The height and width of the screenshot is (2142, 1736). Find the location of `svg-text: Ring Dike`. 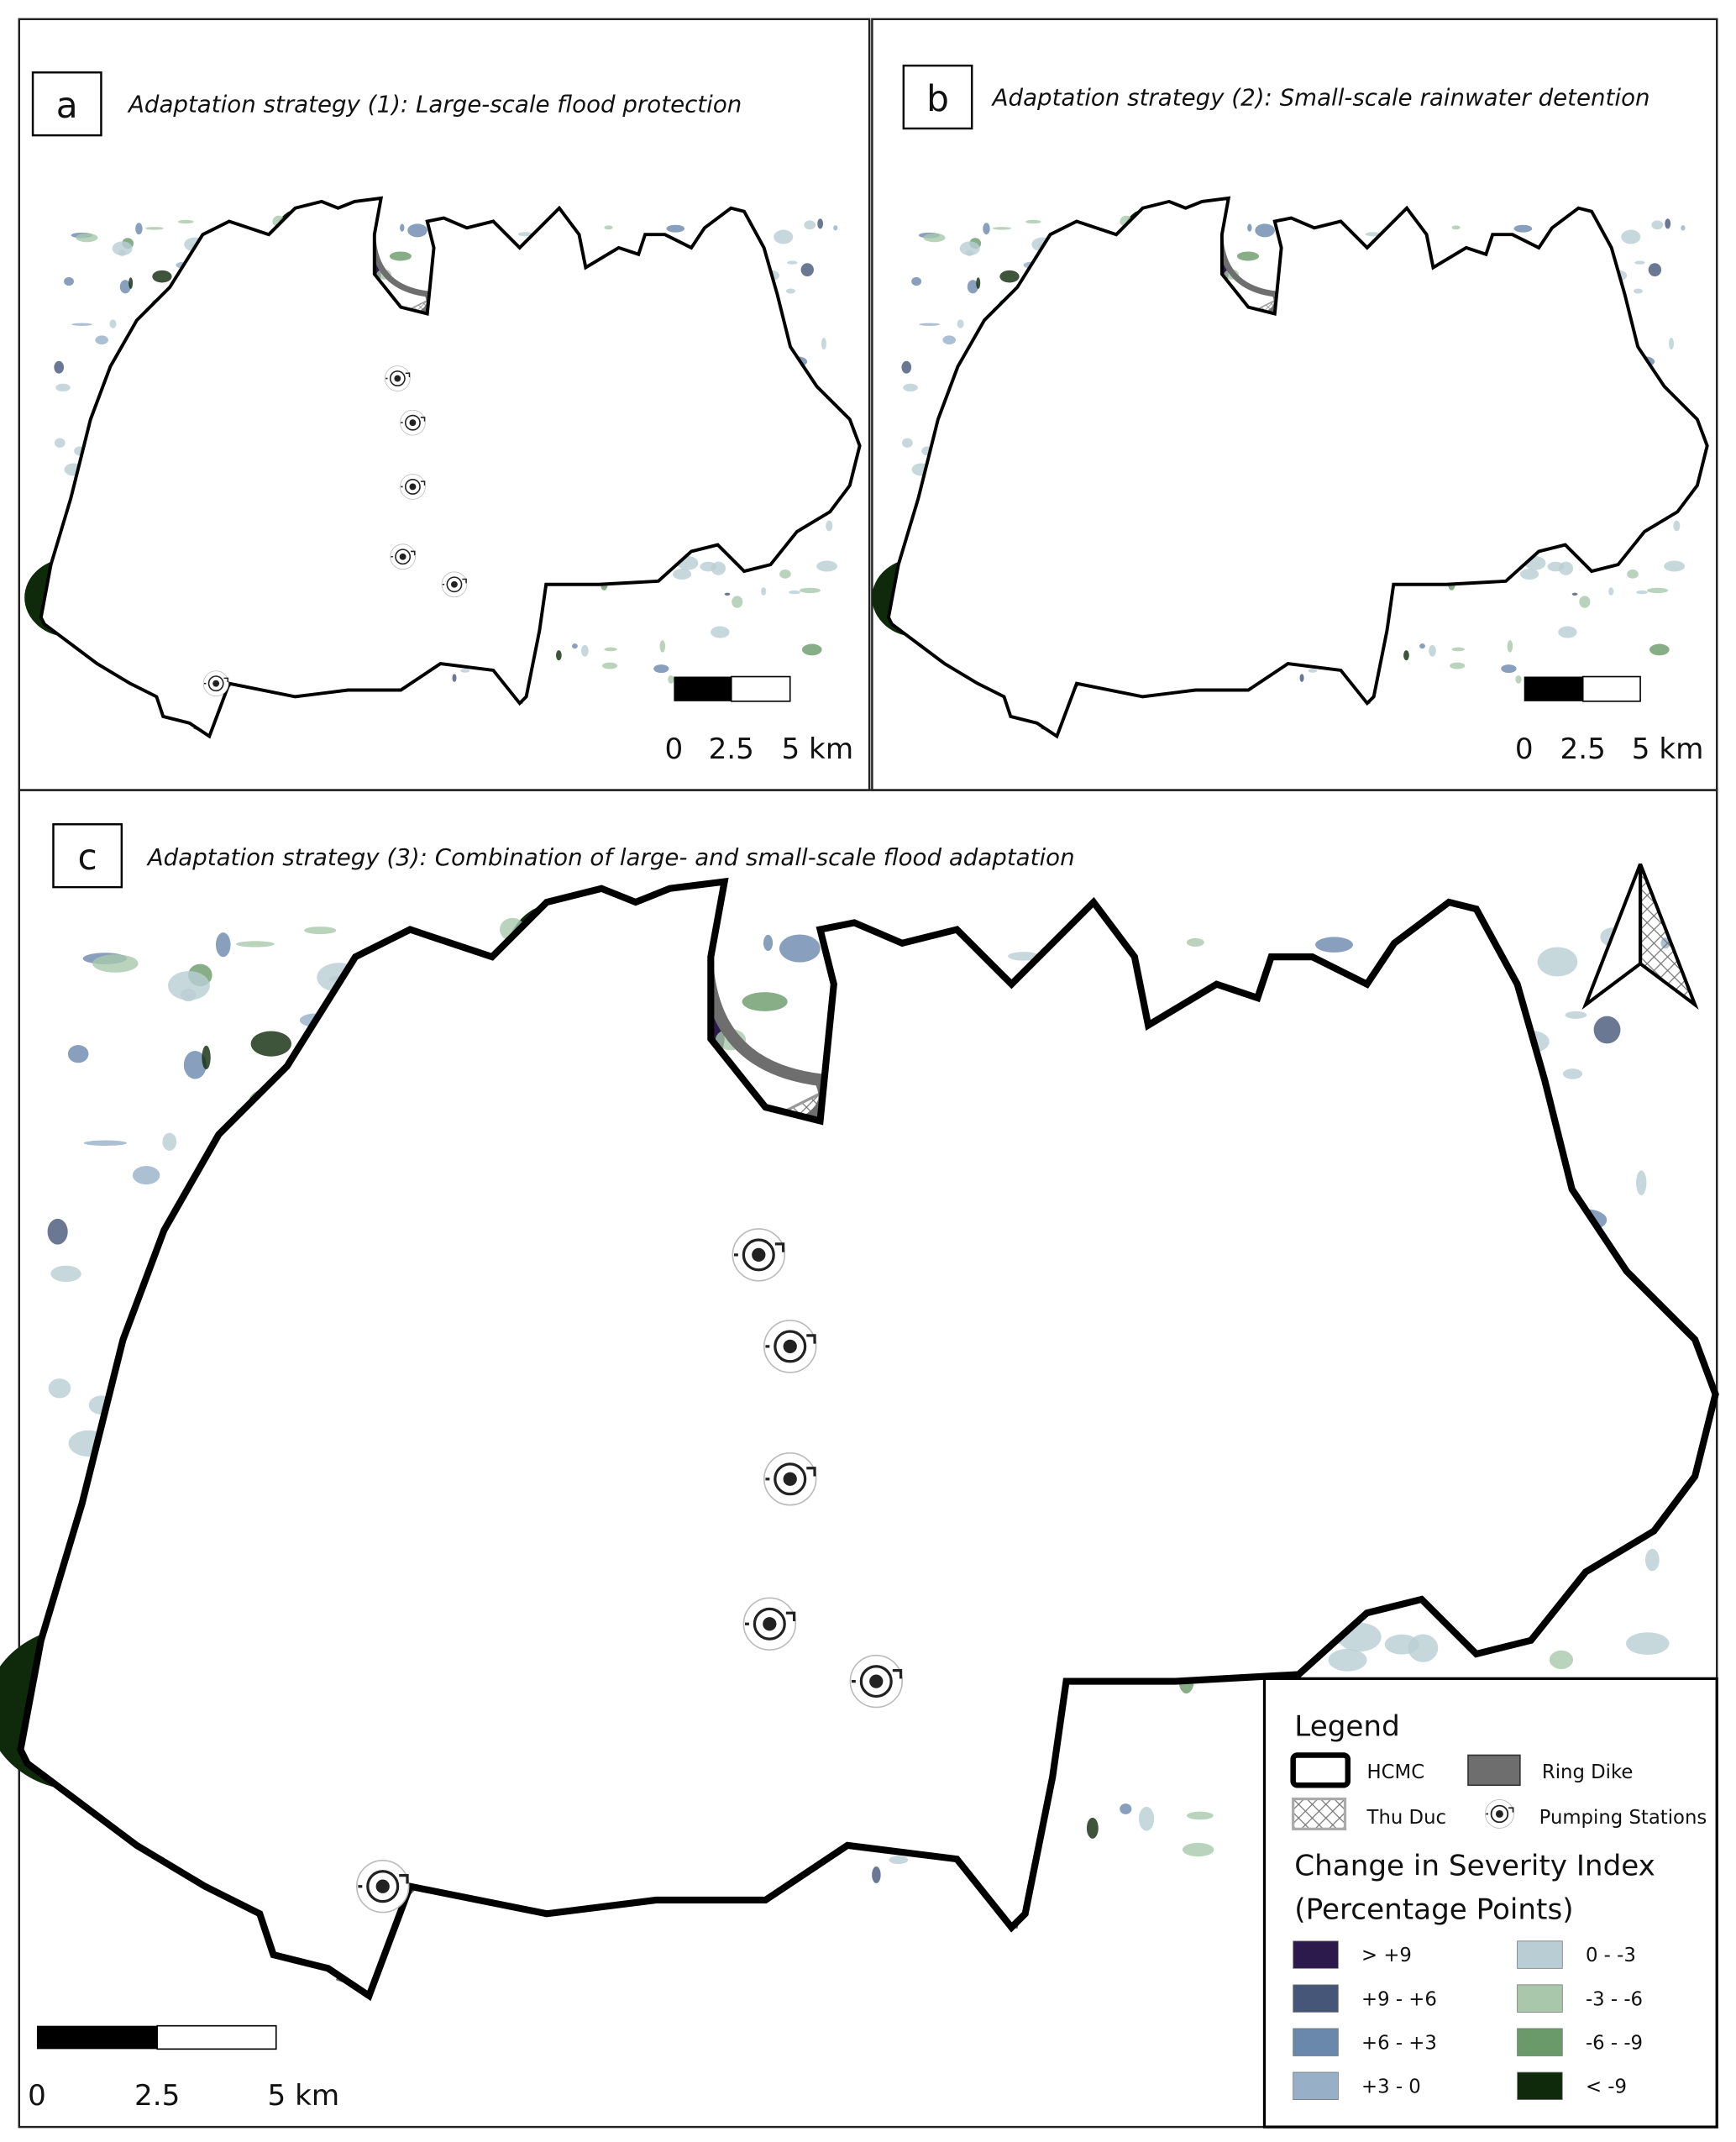

svg-text: Ring Dike is located at coordinates (1588, 1772).